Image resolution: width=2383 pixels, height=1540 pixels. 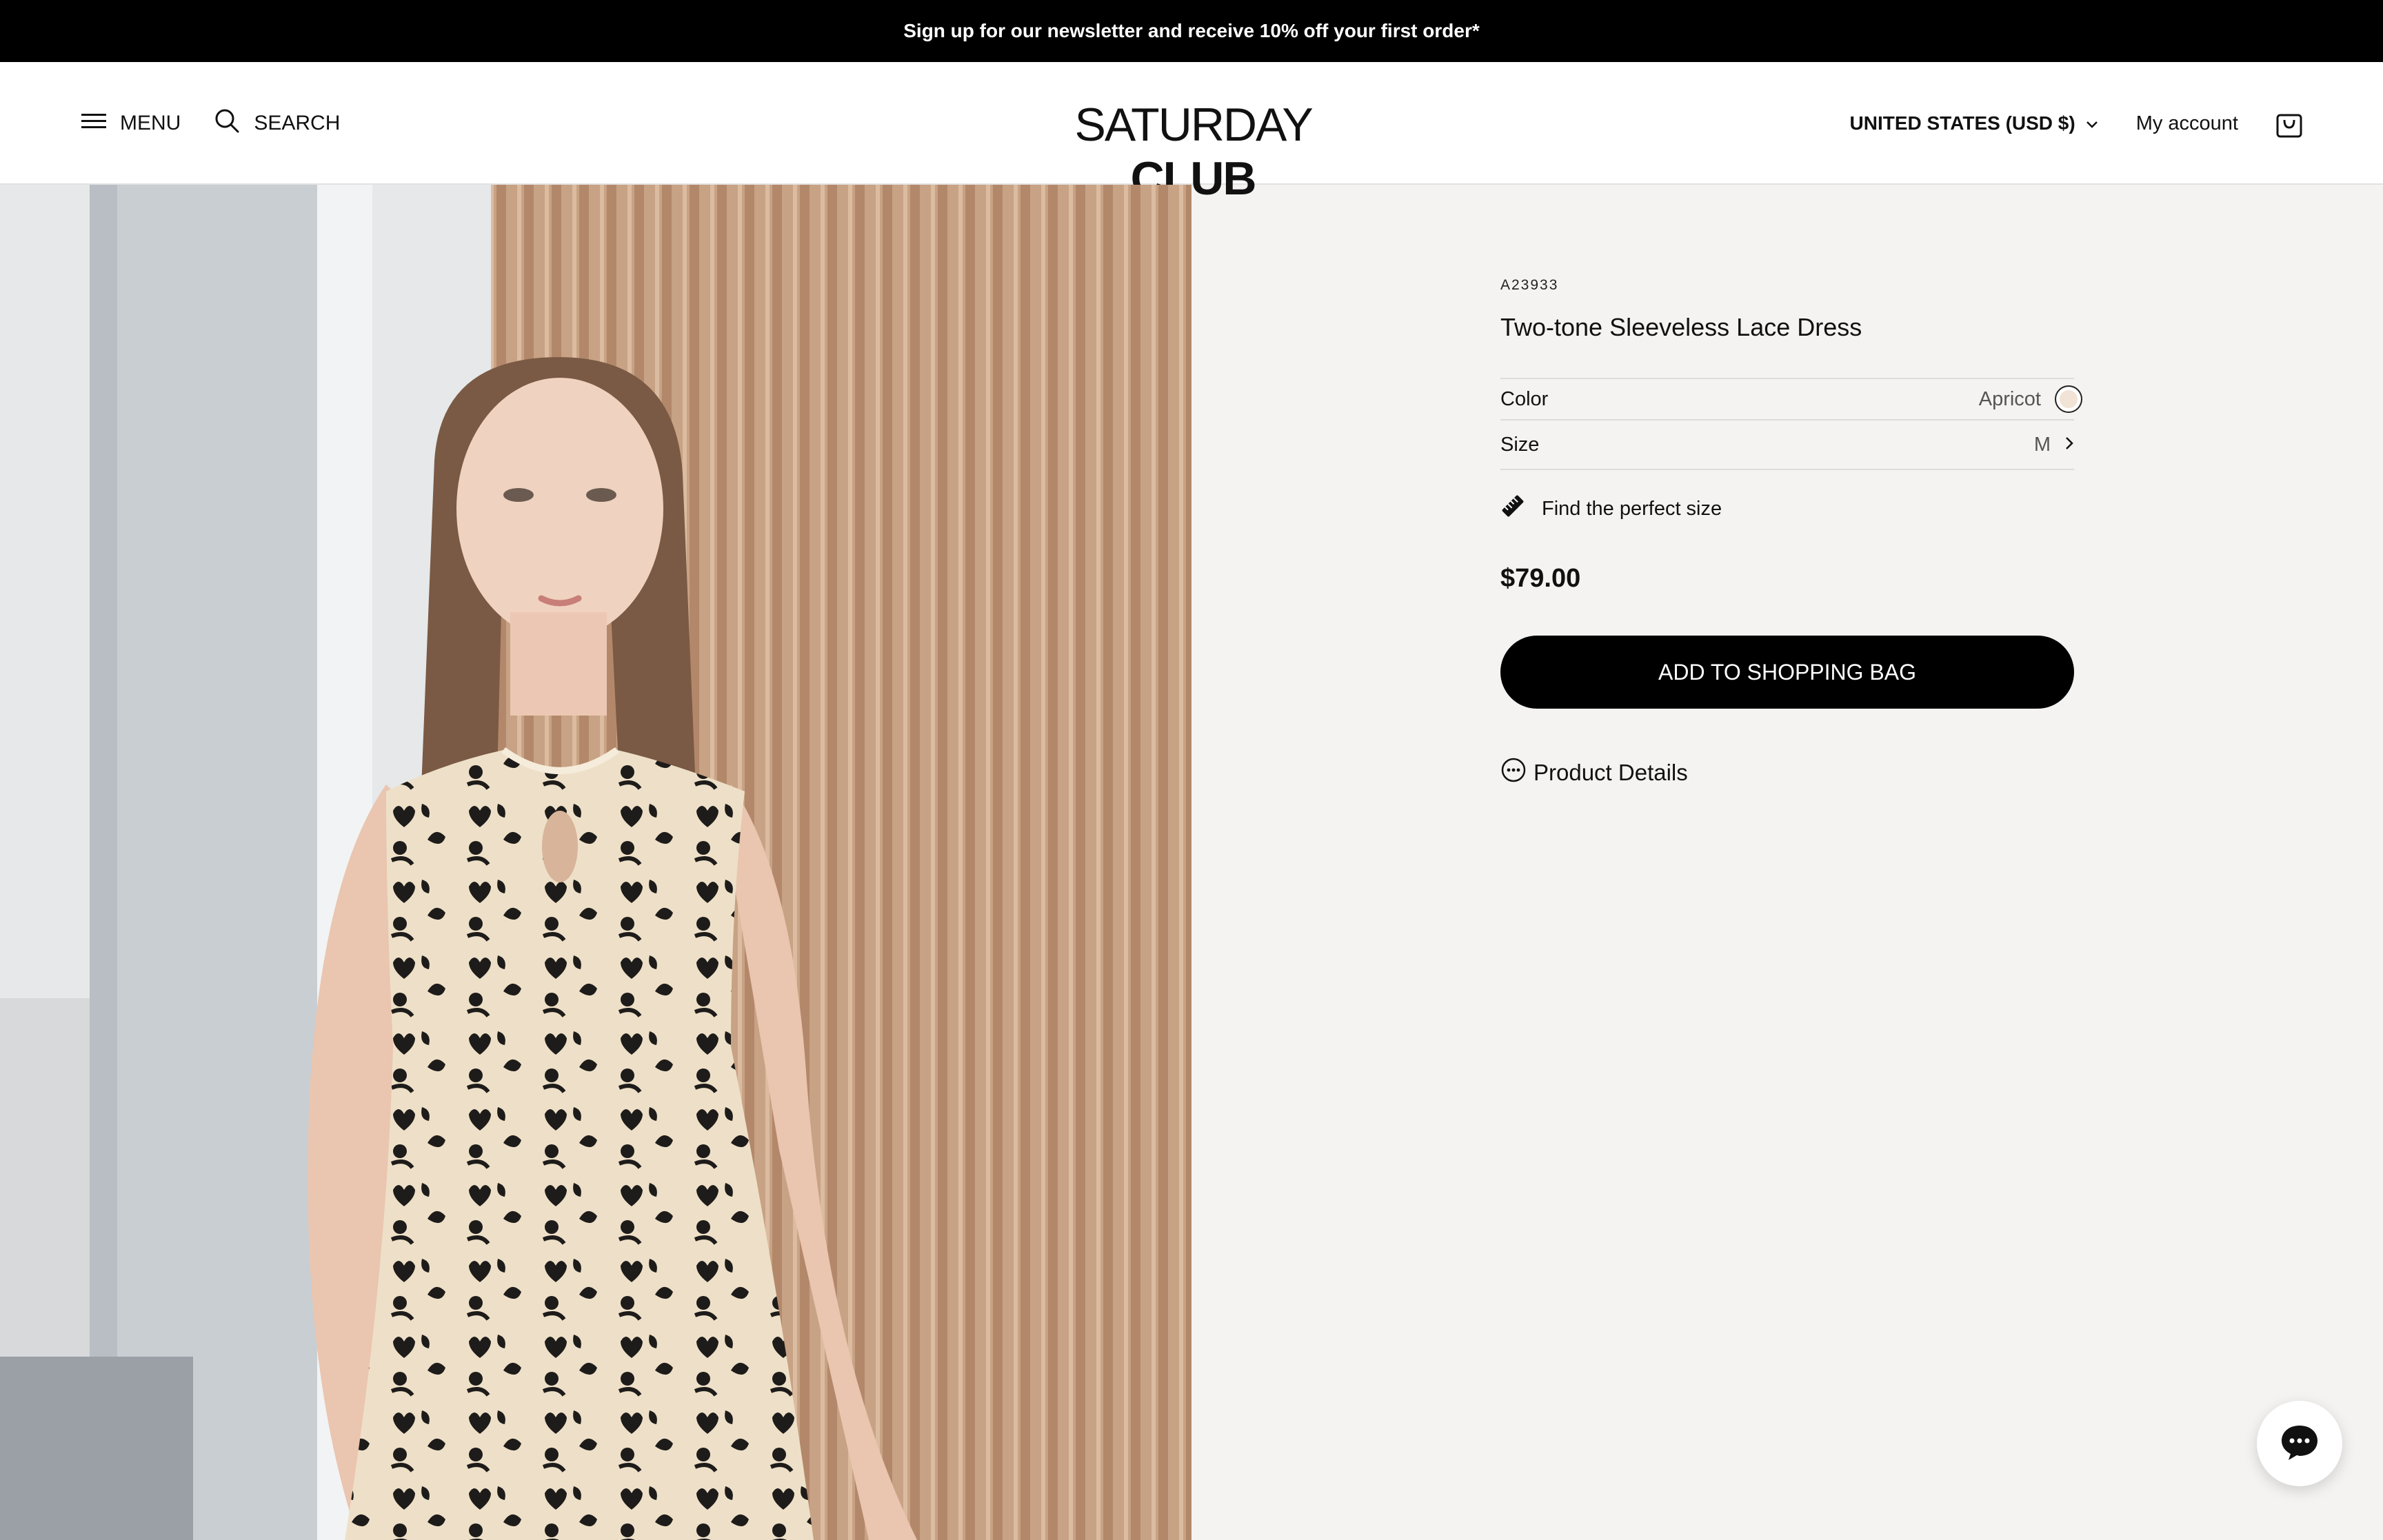 I want to click on search-button: SEARCH, so click(x=277, y=124).